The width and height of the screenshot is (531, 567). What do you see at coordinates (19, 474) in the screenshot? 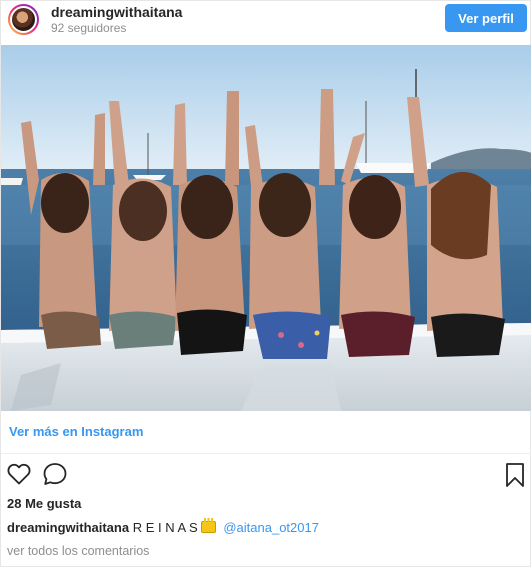
I see `heart-icon` at bounding box center [19, 474].